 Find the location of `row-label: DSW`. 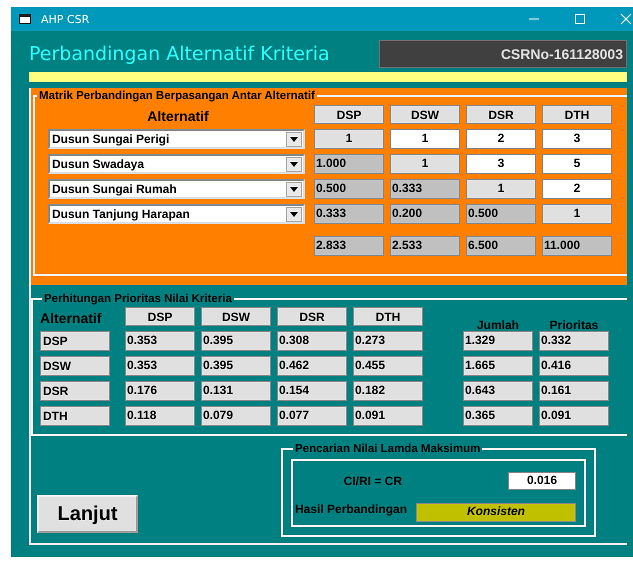

row-label: DSW is located at coordinates (75, 366).